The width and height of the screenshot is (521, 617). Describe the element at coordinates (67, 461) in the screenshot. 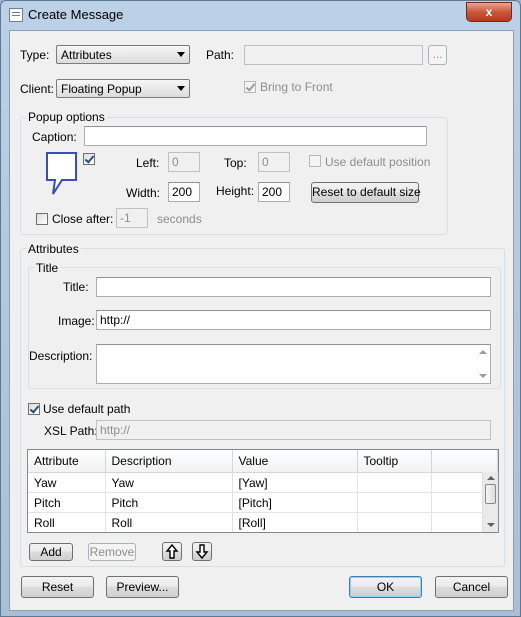

I see `column-header-attribute: Attribute` at that location.